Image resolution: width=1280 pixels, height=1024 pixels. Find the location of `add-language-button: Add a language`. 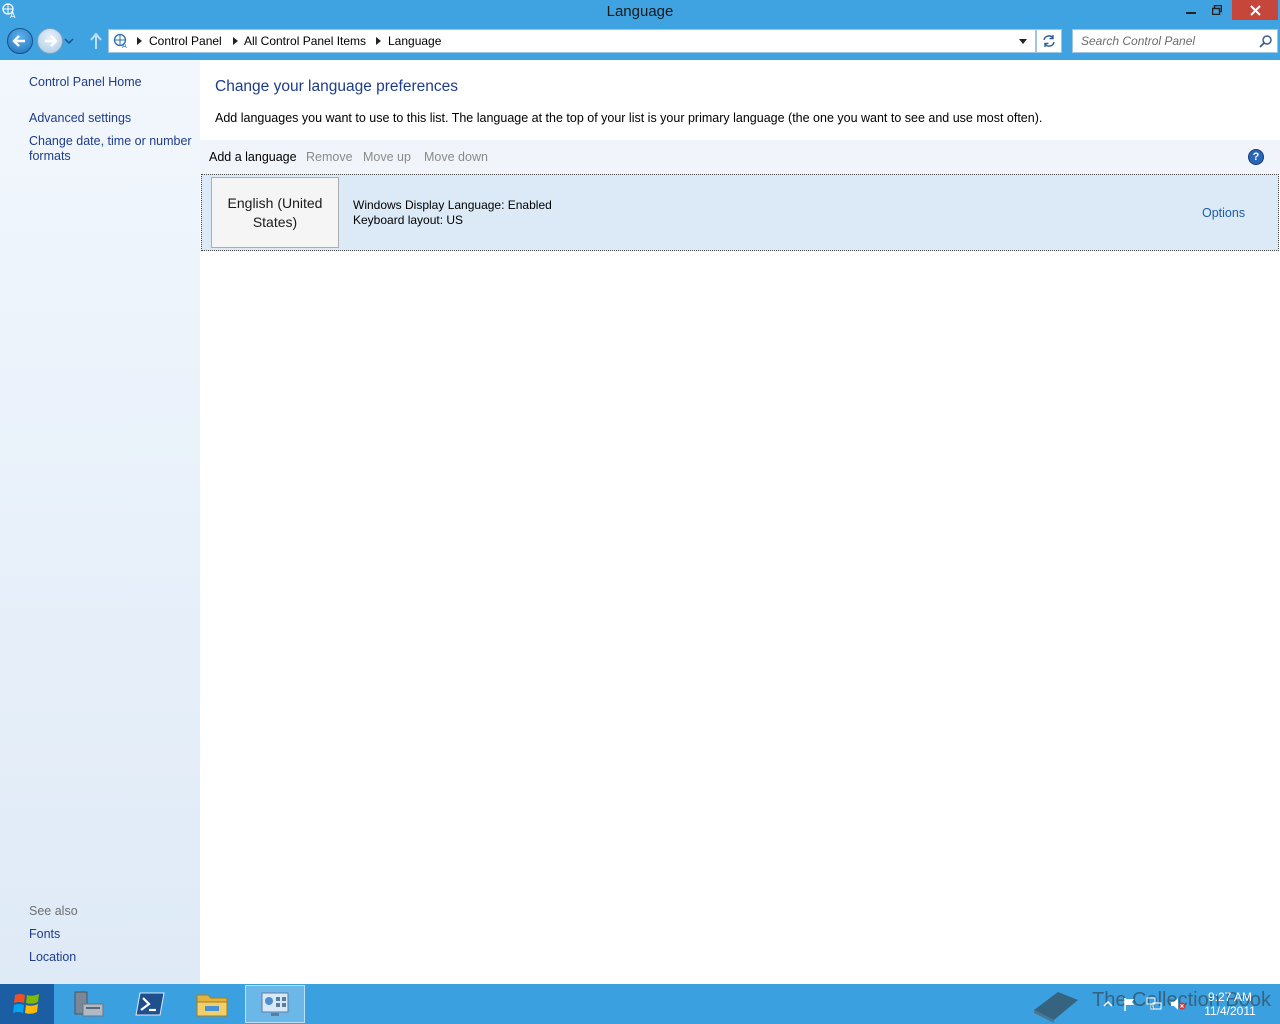

add-language-button: Add a language is located at coordinates (253, 157).